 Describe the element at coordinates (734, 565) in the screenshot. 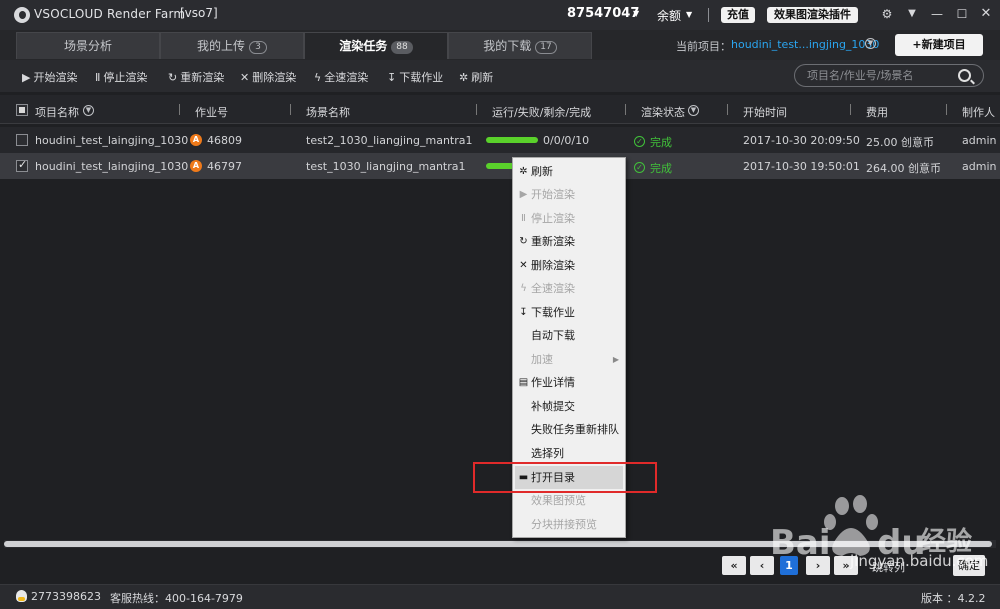

I see `first-page-button: «` at that location.